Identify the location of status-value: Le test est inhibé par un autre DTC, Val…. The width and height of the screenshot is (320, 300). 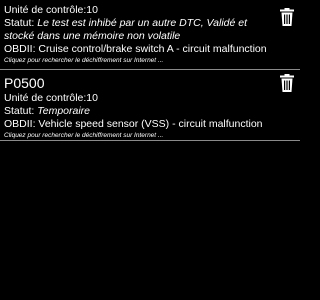
(126, 29).